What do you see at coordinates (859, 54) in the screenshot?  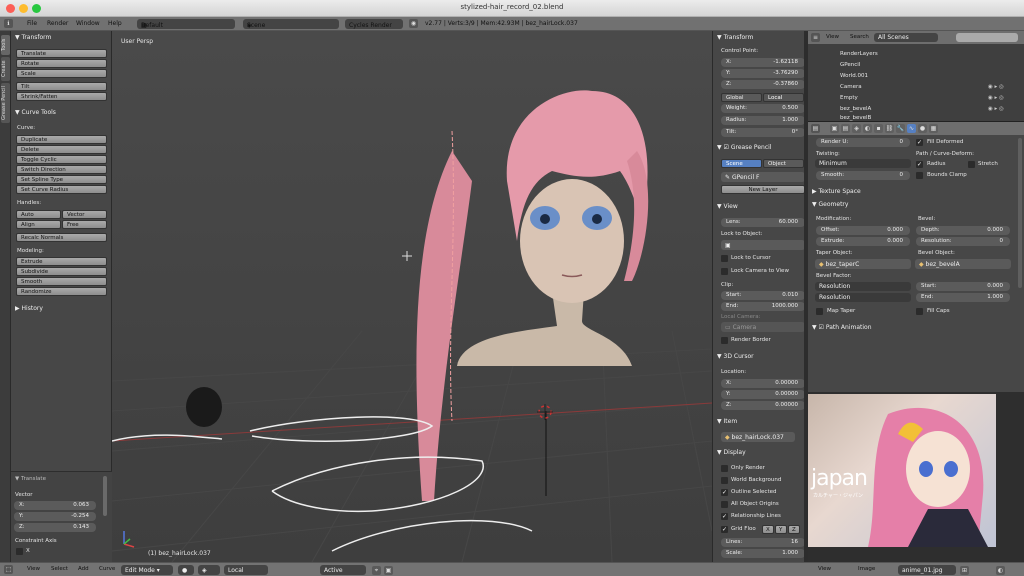 I see `outliner-item-renderlayers: RenderLayers` at bounding box center [859, 54].